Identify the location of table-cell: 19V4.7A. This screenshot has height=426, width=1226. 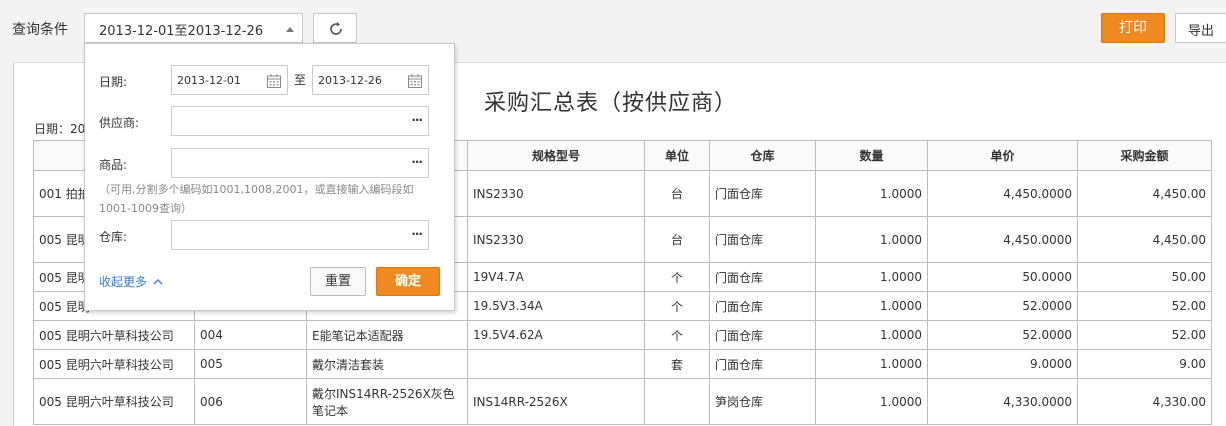
(556, 277).